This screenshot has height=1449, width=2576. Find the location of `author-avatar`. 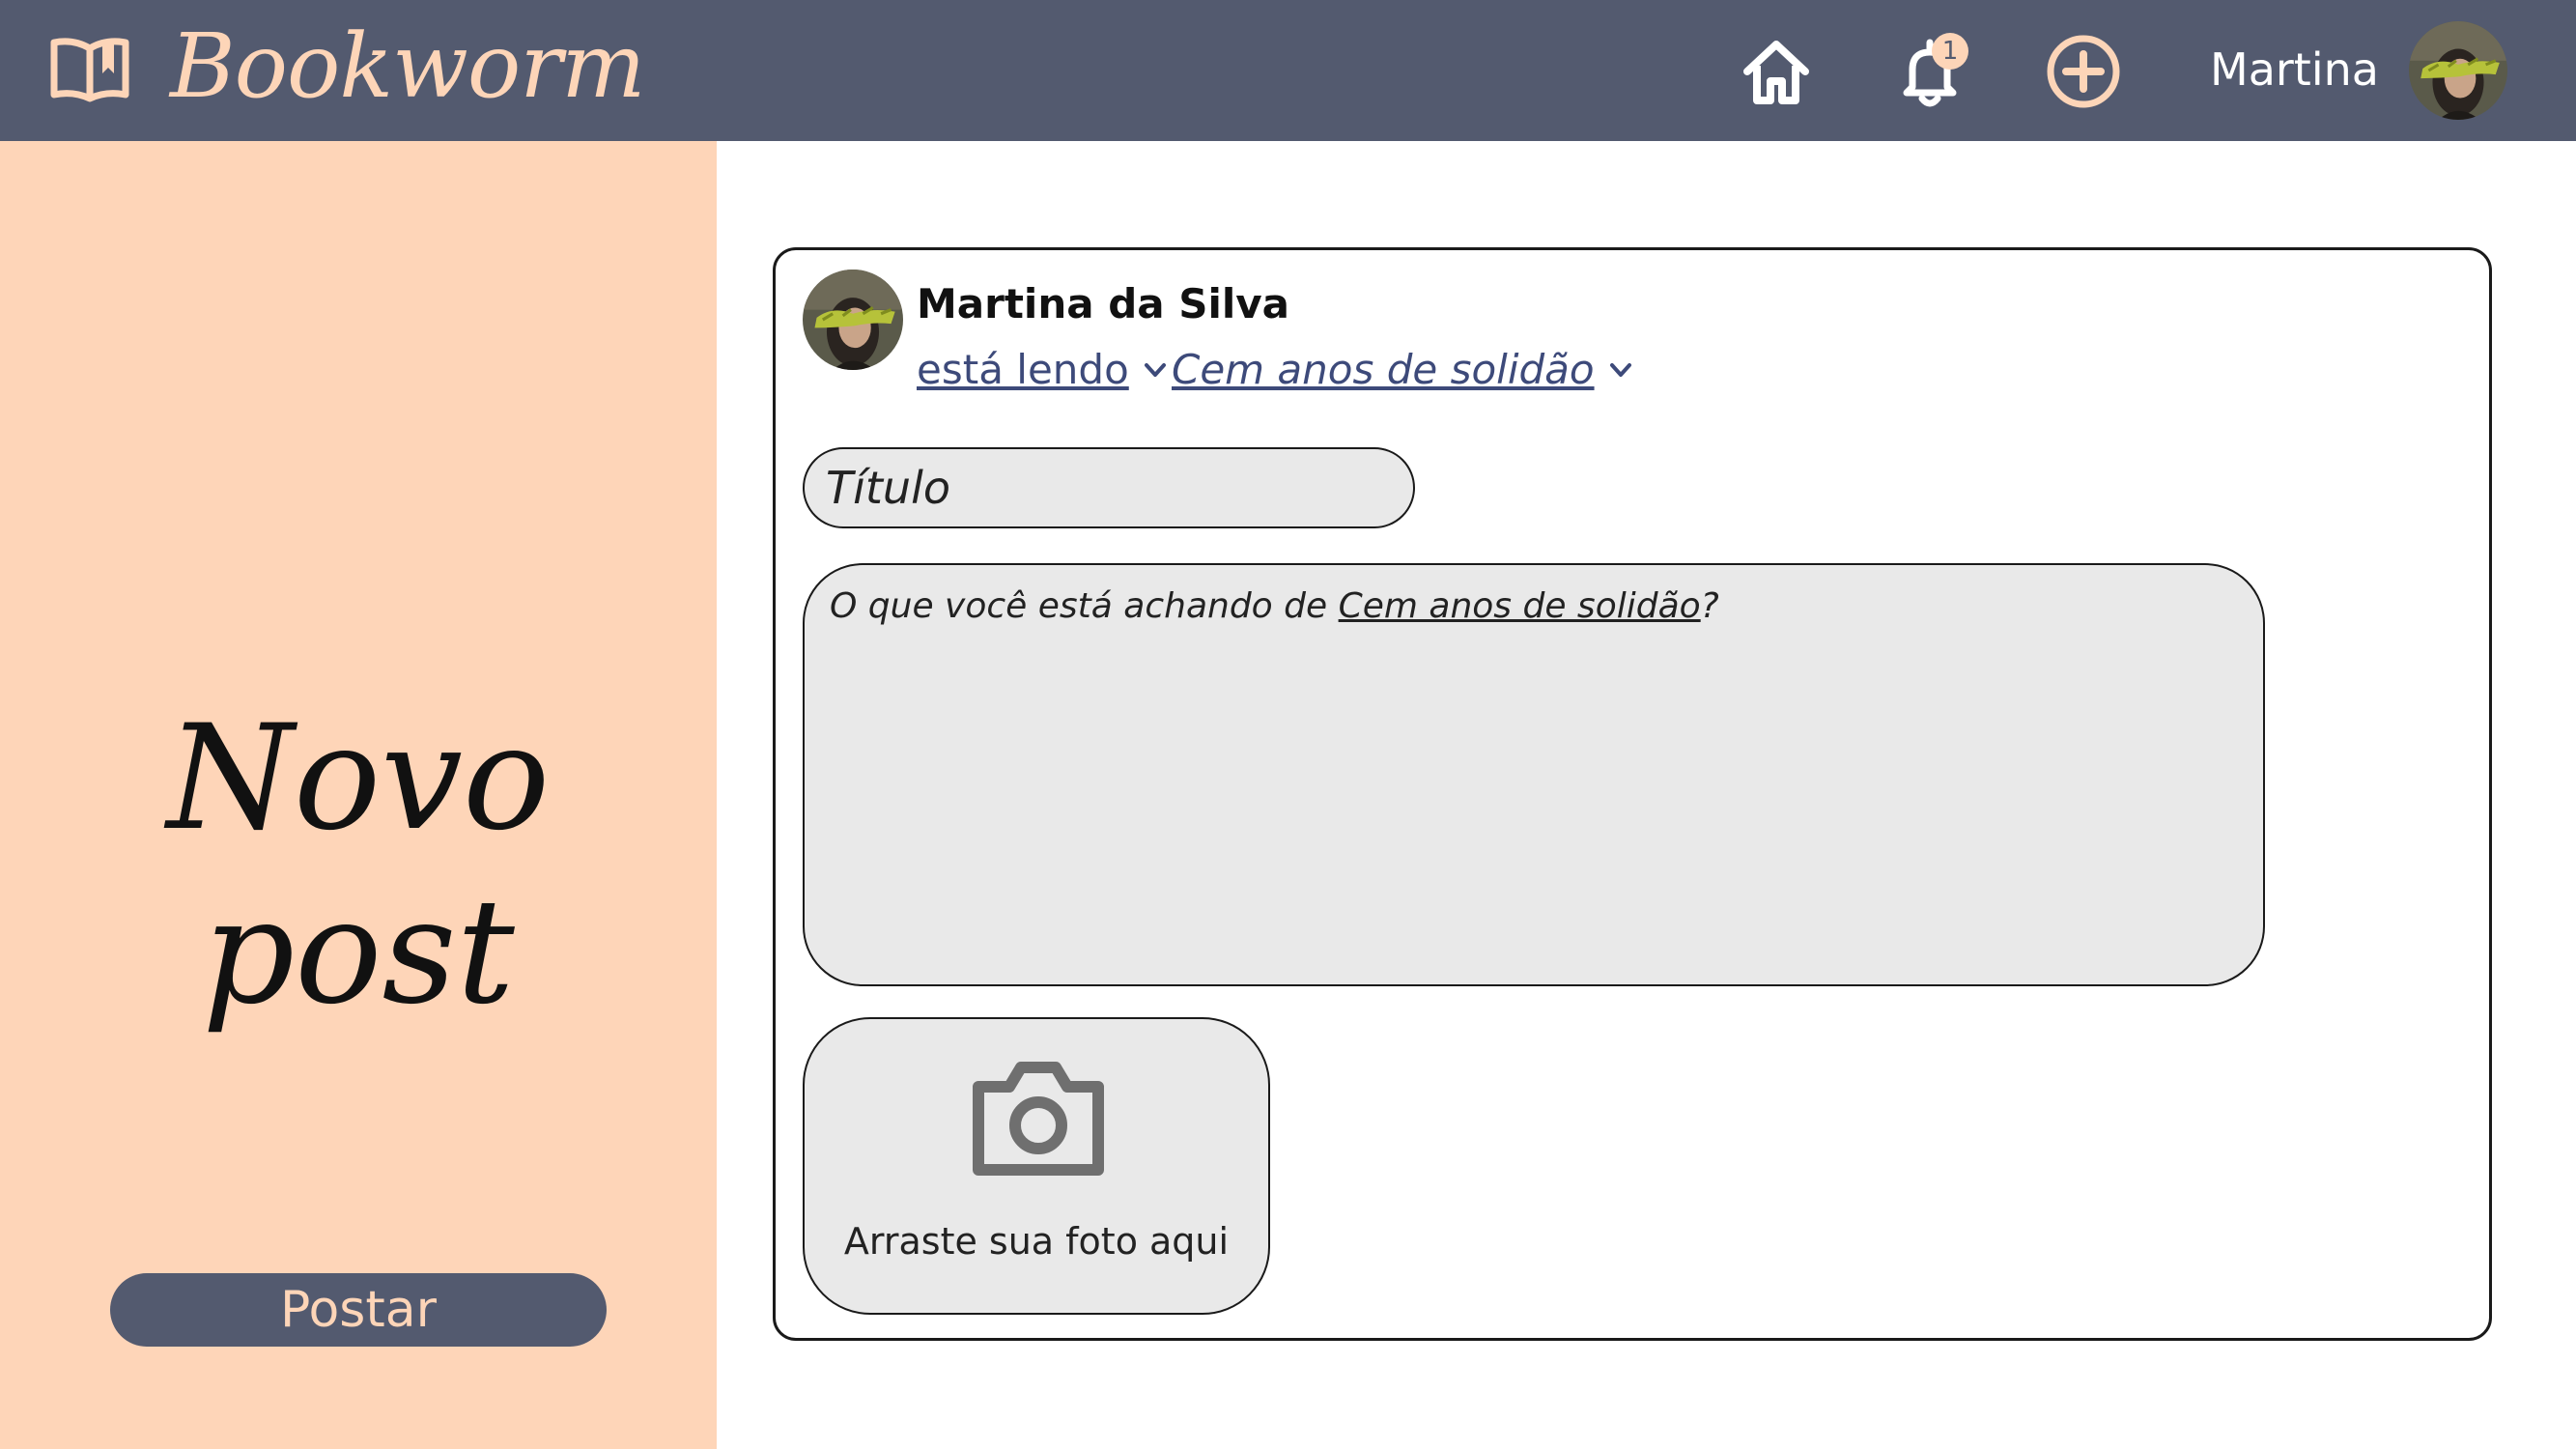

author-avatar is located at coordinates (853, 320).